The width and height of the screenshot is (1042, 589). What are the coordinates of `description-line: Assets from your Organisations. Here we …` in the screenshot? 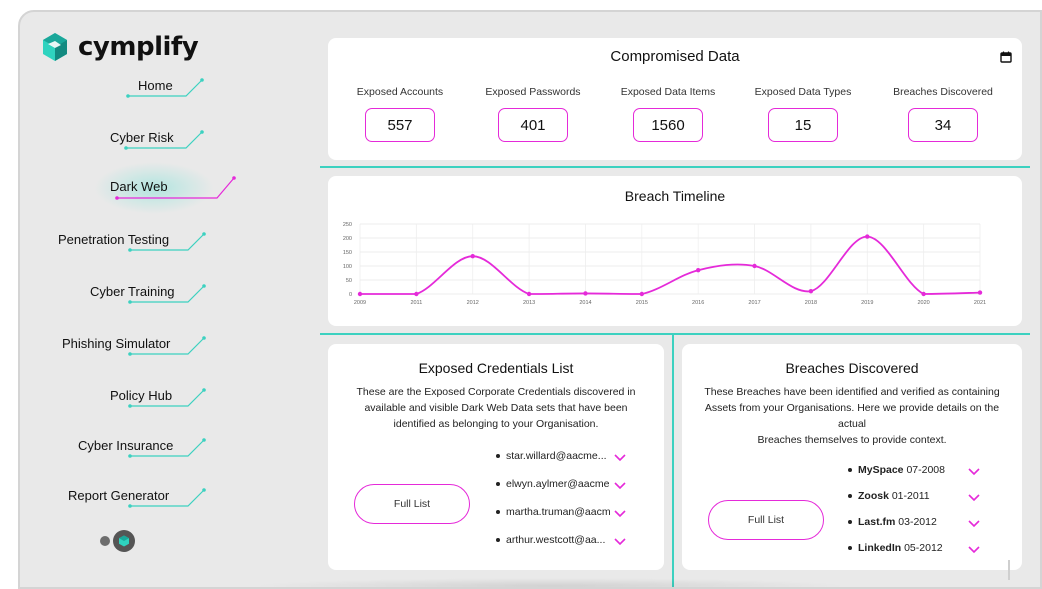 It's located at (852, 408).